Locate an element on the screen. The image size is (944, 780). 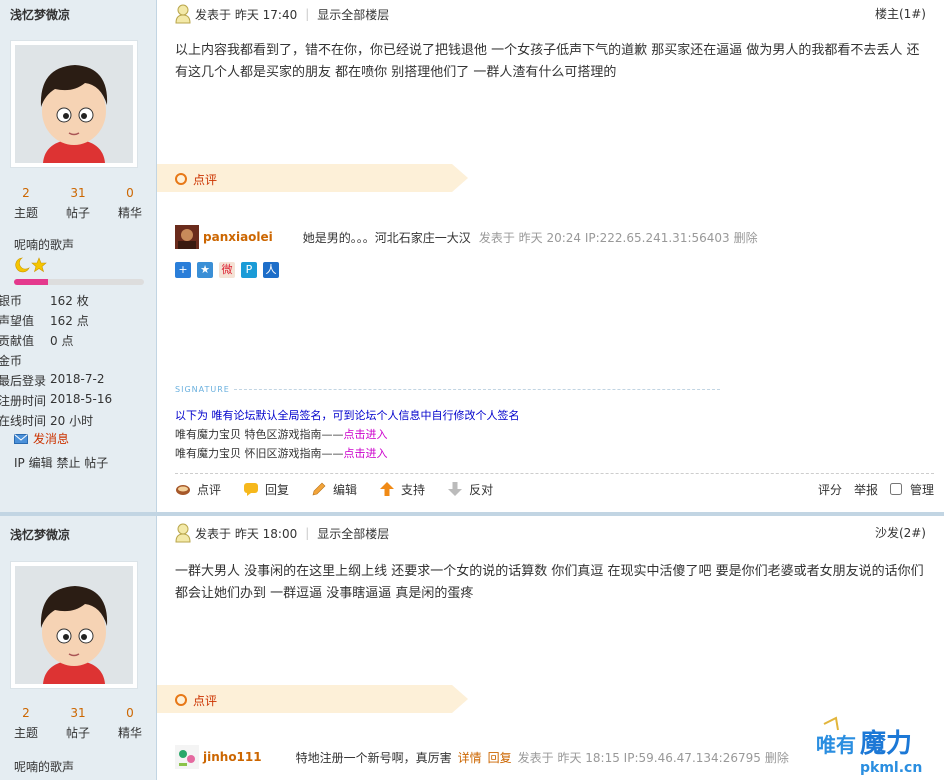
profile-row: 金币 is located at coordinates (11, 361).